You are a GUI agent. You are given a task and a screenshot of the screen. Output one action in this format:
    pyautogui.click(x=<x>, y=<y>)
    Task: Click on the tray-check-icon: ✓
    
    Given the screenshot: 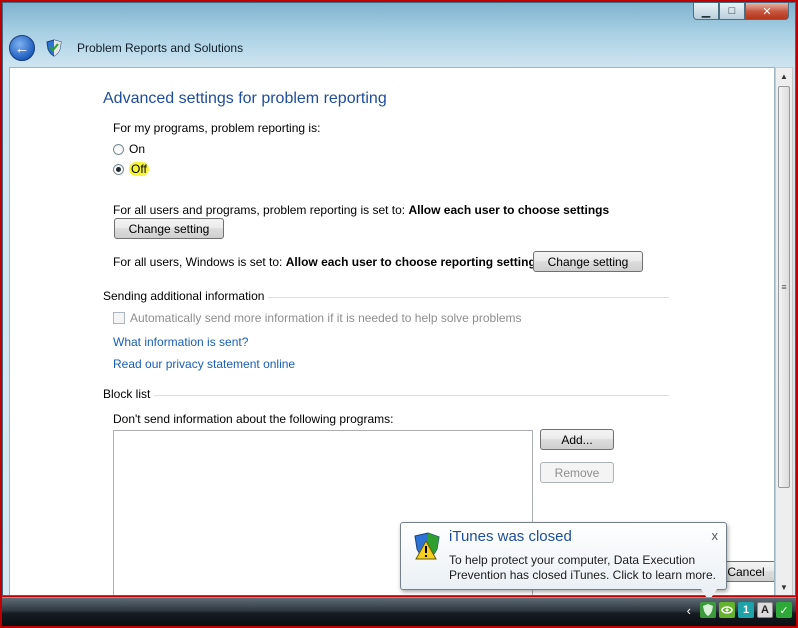 What is the action you would take?
    pyautogui.click(x=784, y=610)
    